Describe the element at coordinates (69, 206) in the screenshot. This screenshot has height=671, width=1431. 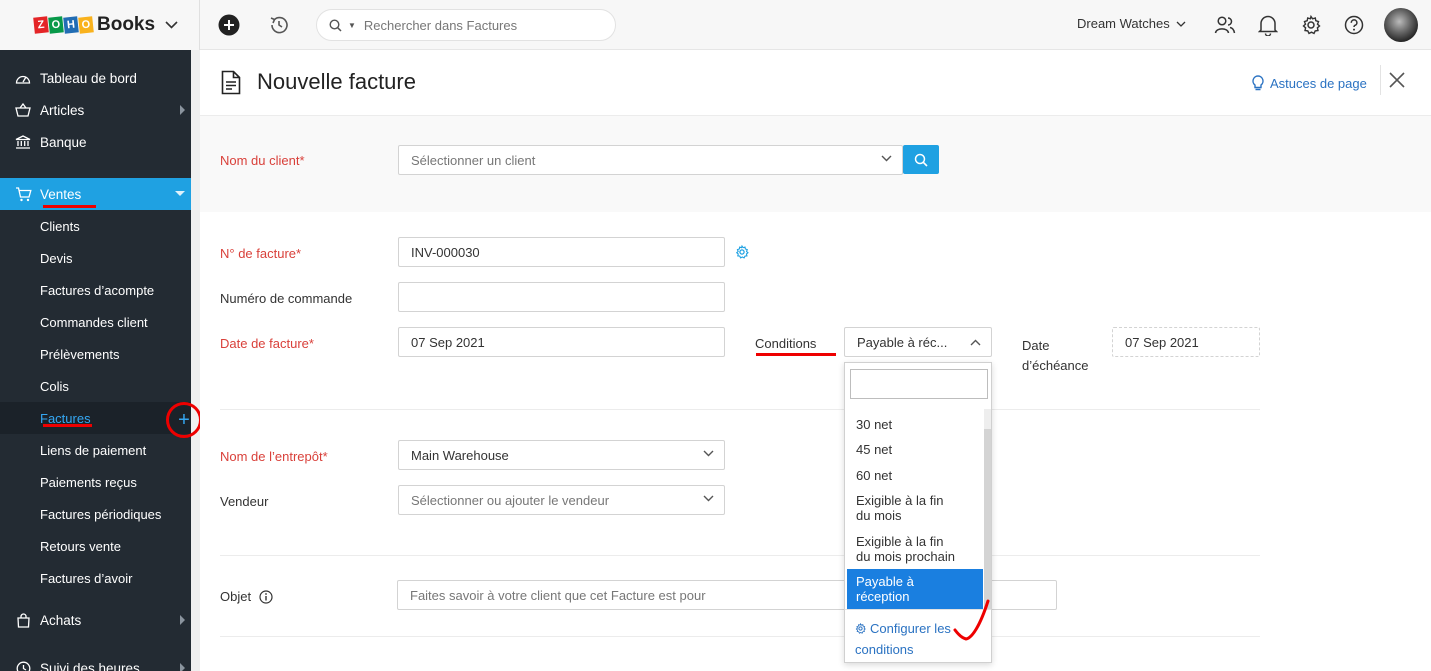
I see `annotation-underline` at that location.